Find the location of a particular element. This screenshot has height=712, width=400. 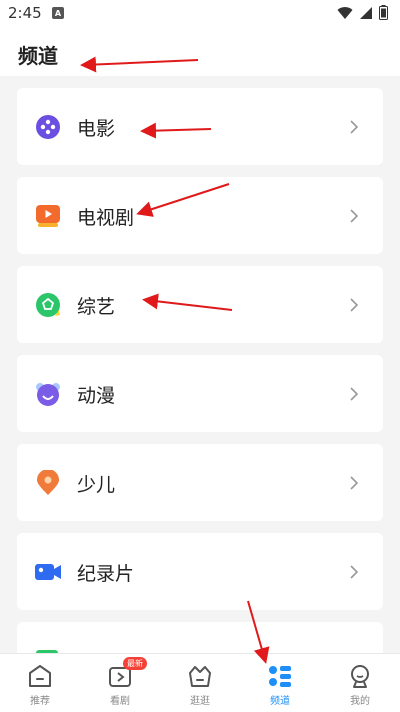

tab-browse: 逛逛 is located at coordinates (200, 683).